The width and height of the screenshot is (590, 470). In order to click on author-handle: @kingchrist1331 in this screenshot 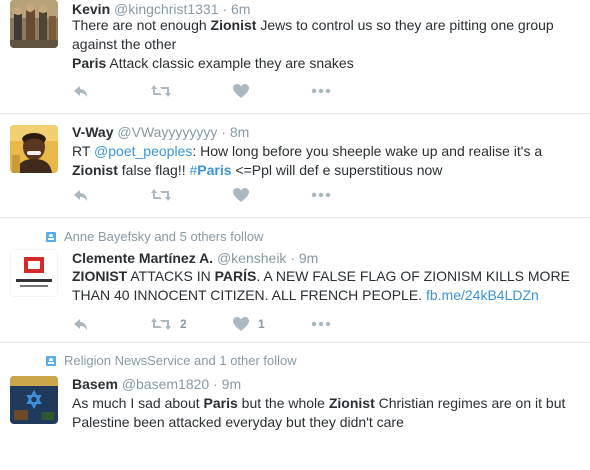, I will do `click(166, 9)`.